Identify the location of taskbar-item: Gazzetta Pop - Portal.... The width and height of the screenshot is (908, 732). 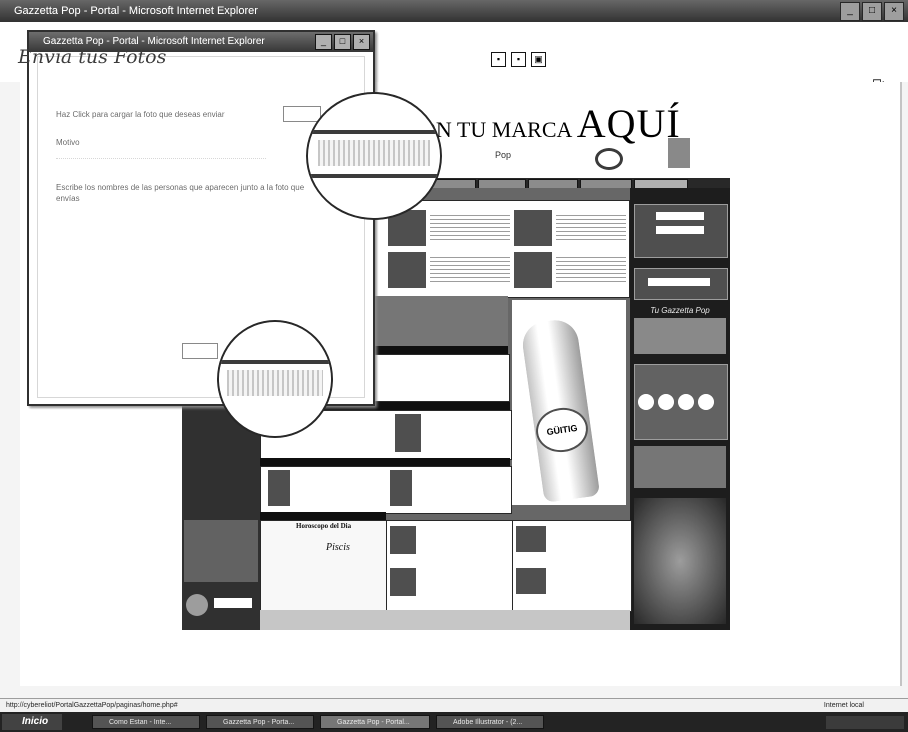
(375, 722).